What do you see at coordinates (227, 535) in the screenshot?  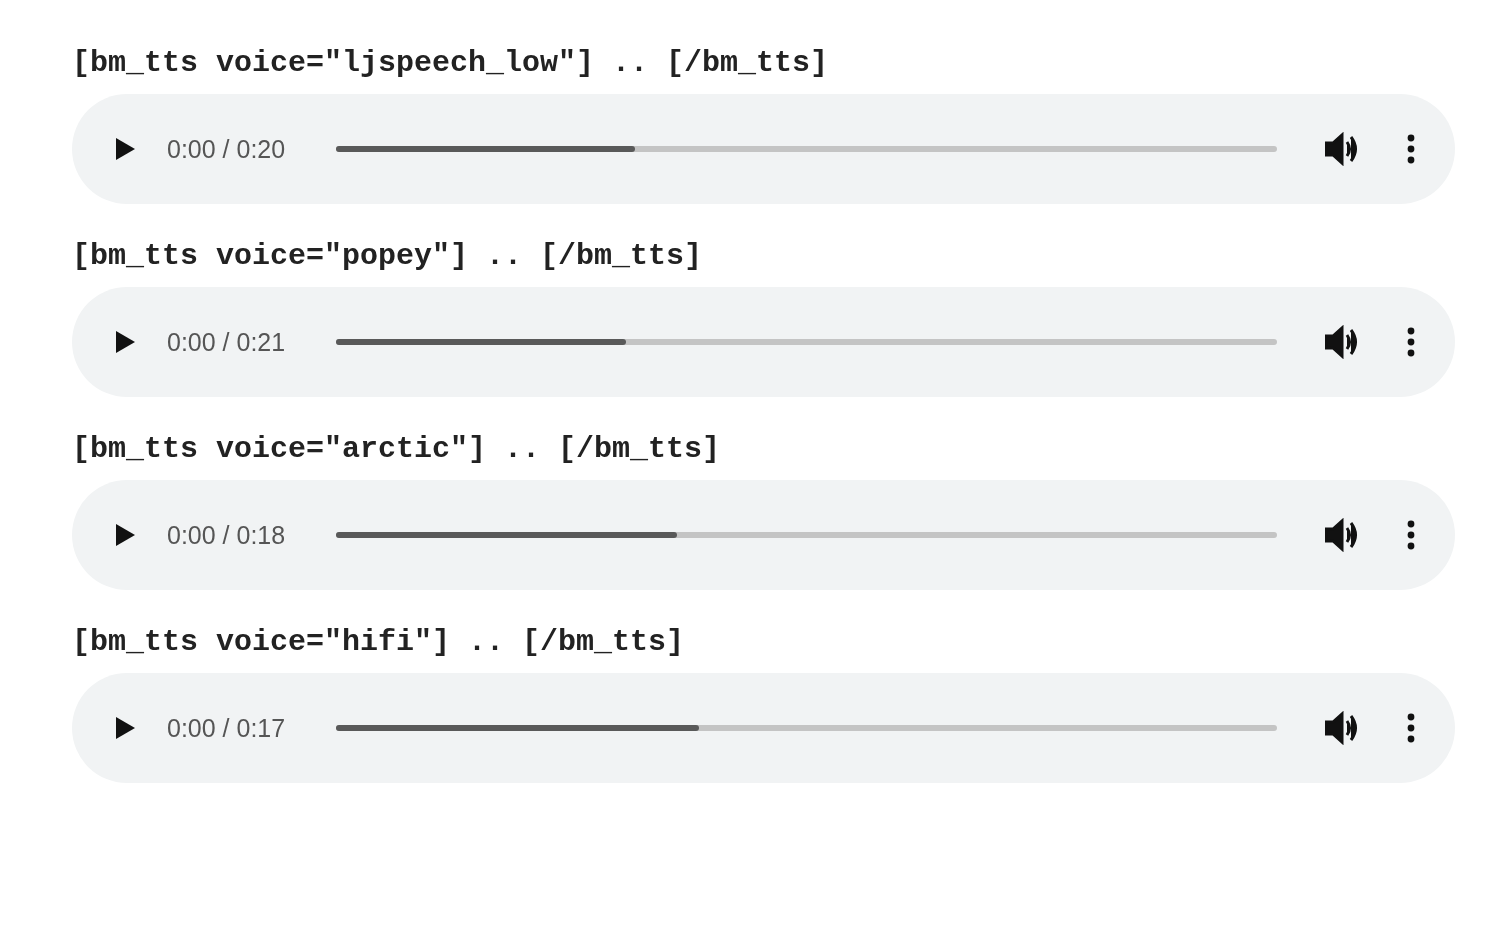 I see `time-display: 0:00 / 0:18` at bounding box center [227, 535].